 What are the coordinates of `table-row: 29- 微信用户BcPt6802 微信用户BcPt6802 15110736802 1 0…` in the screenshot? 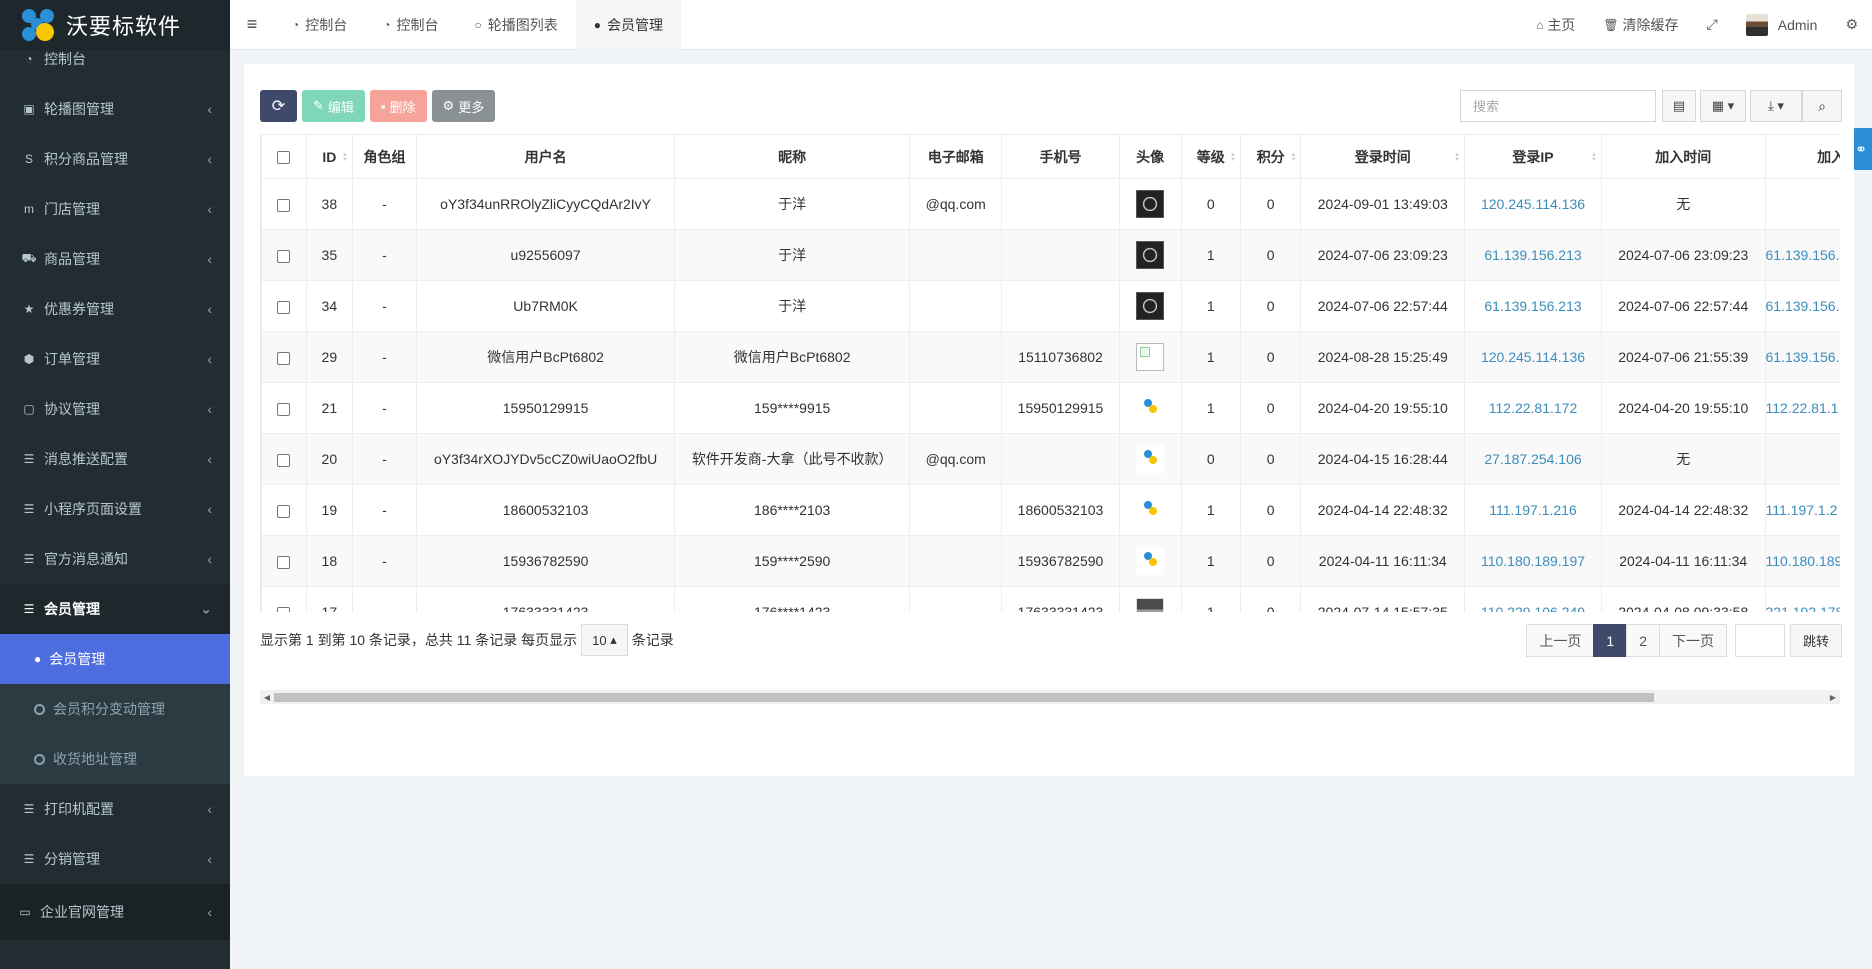 It's located at (1050, 357).